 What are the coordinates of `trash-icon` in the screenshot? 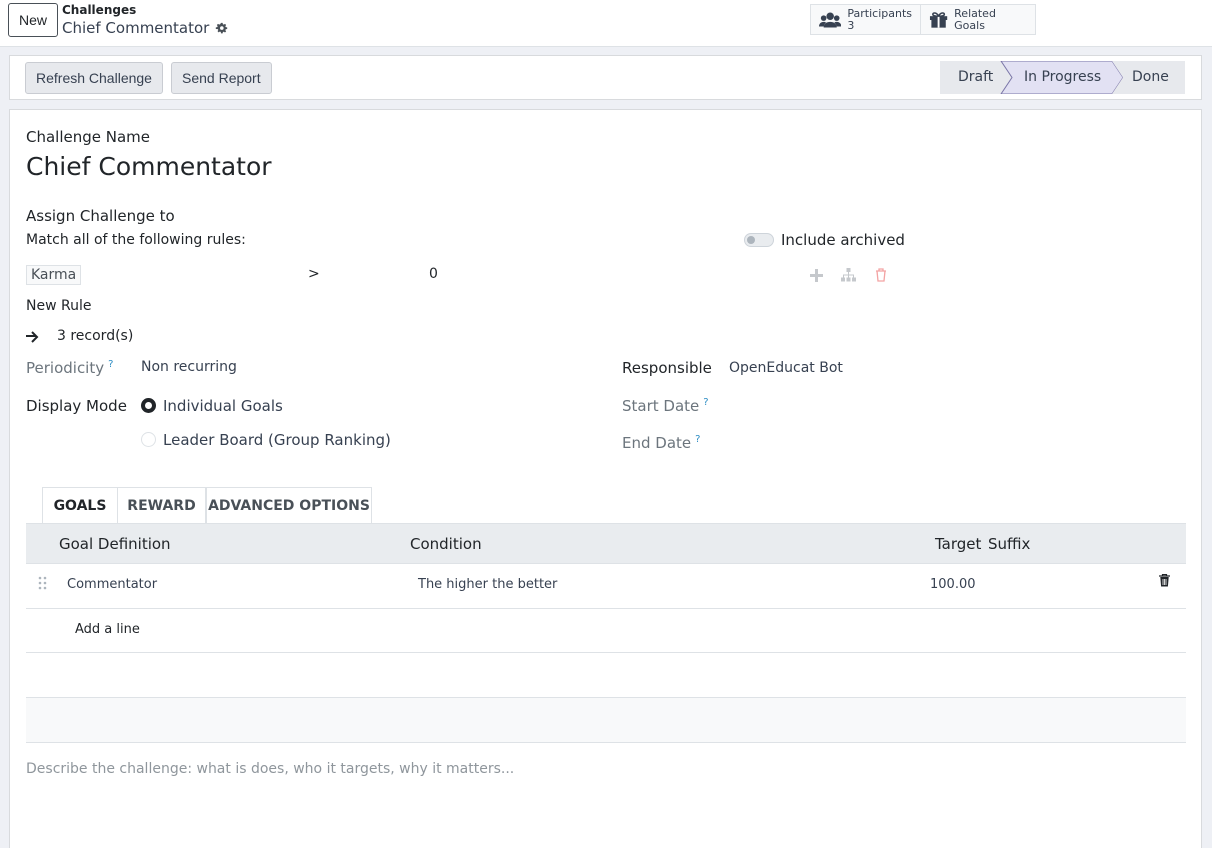 It's located at (1164, 580).